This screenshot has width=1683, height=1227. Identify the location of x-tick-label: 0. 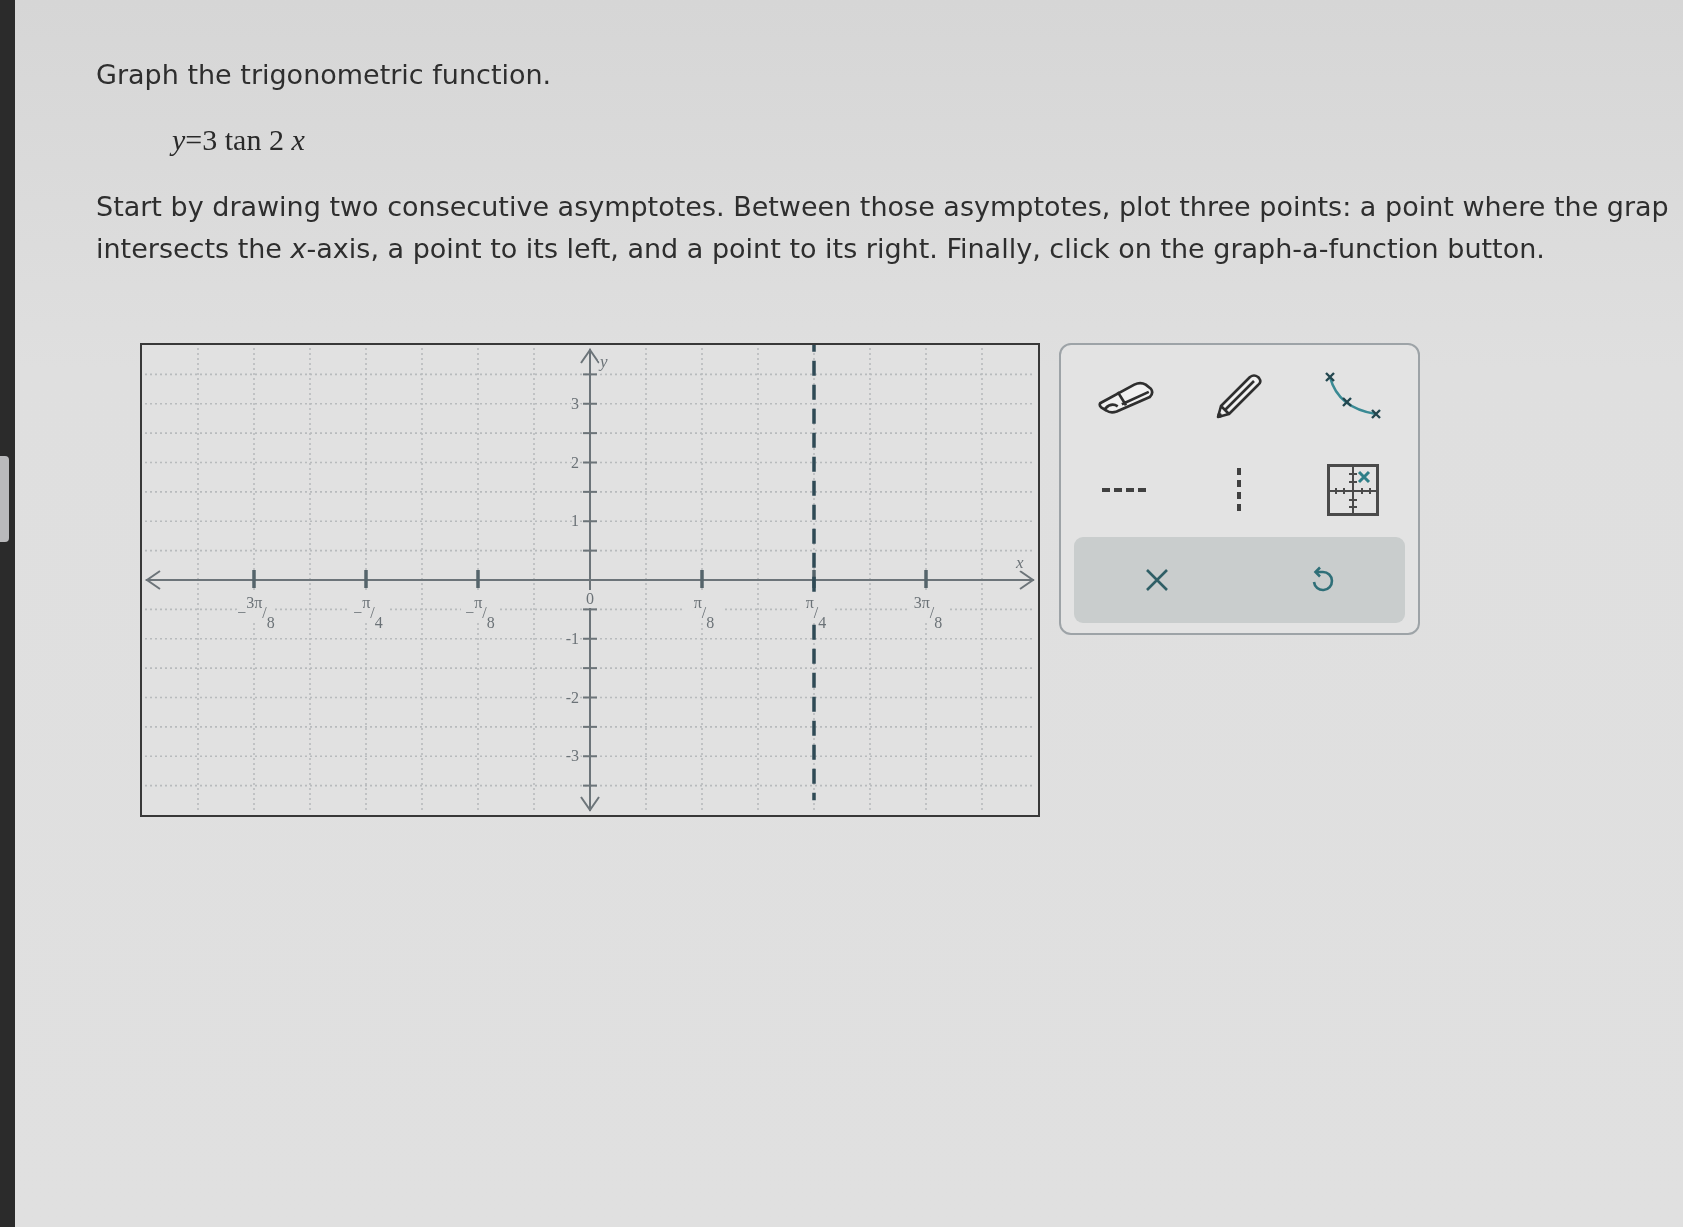
(590, 598).